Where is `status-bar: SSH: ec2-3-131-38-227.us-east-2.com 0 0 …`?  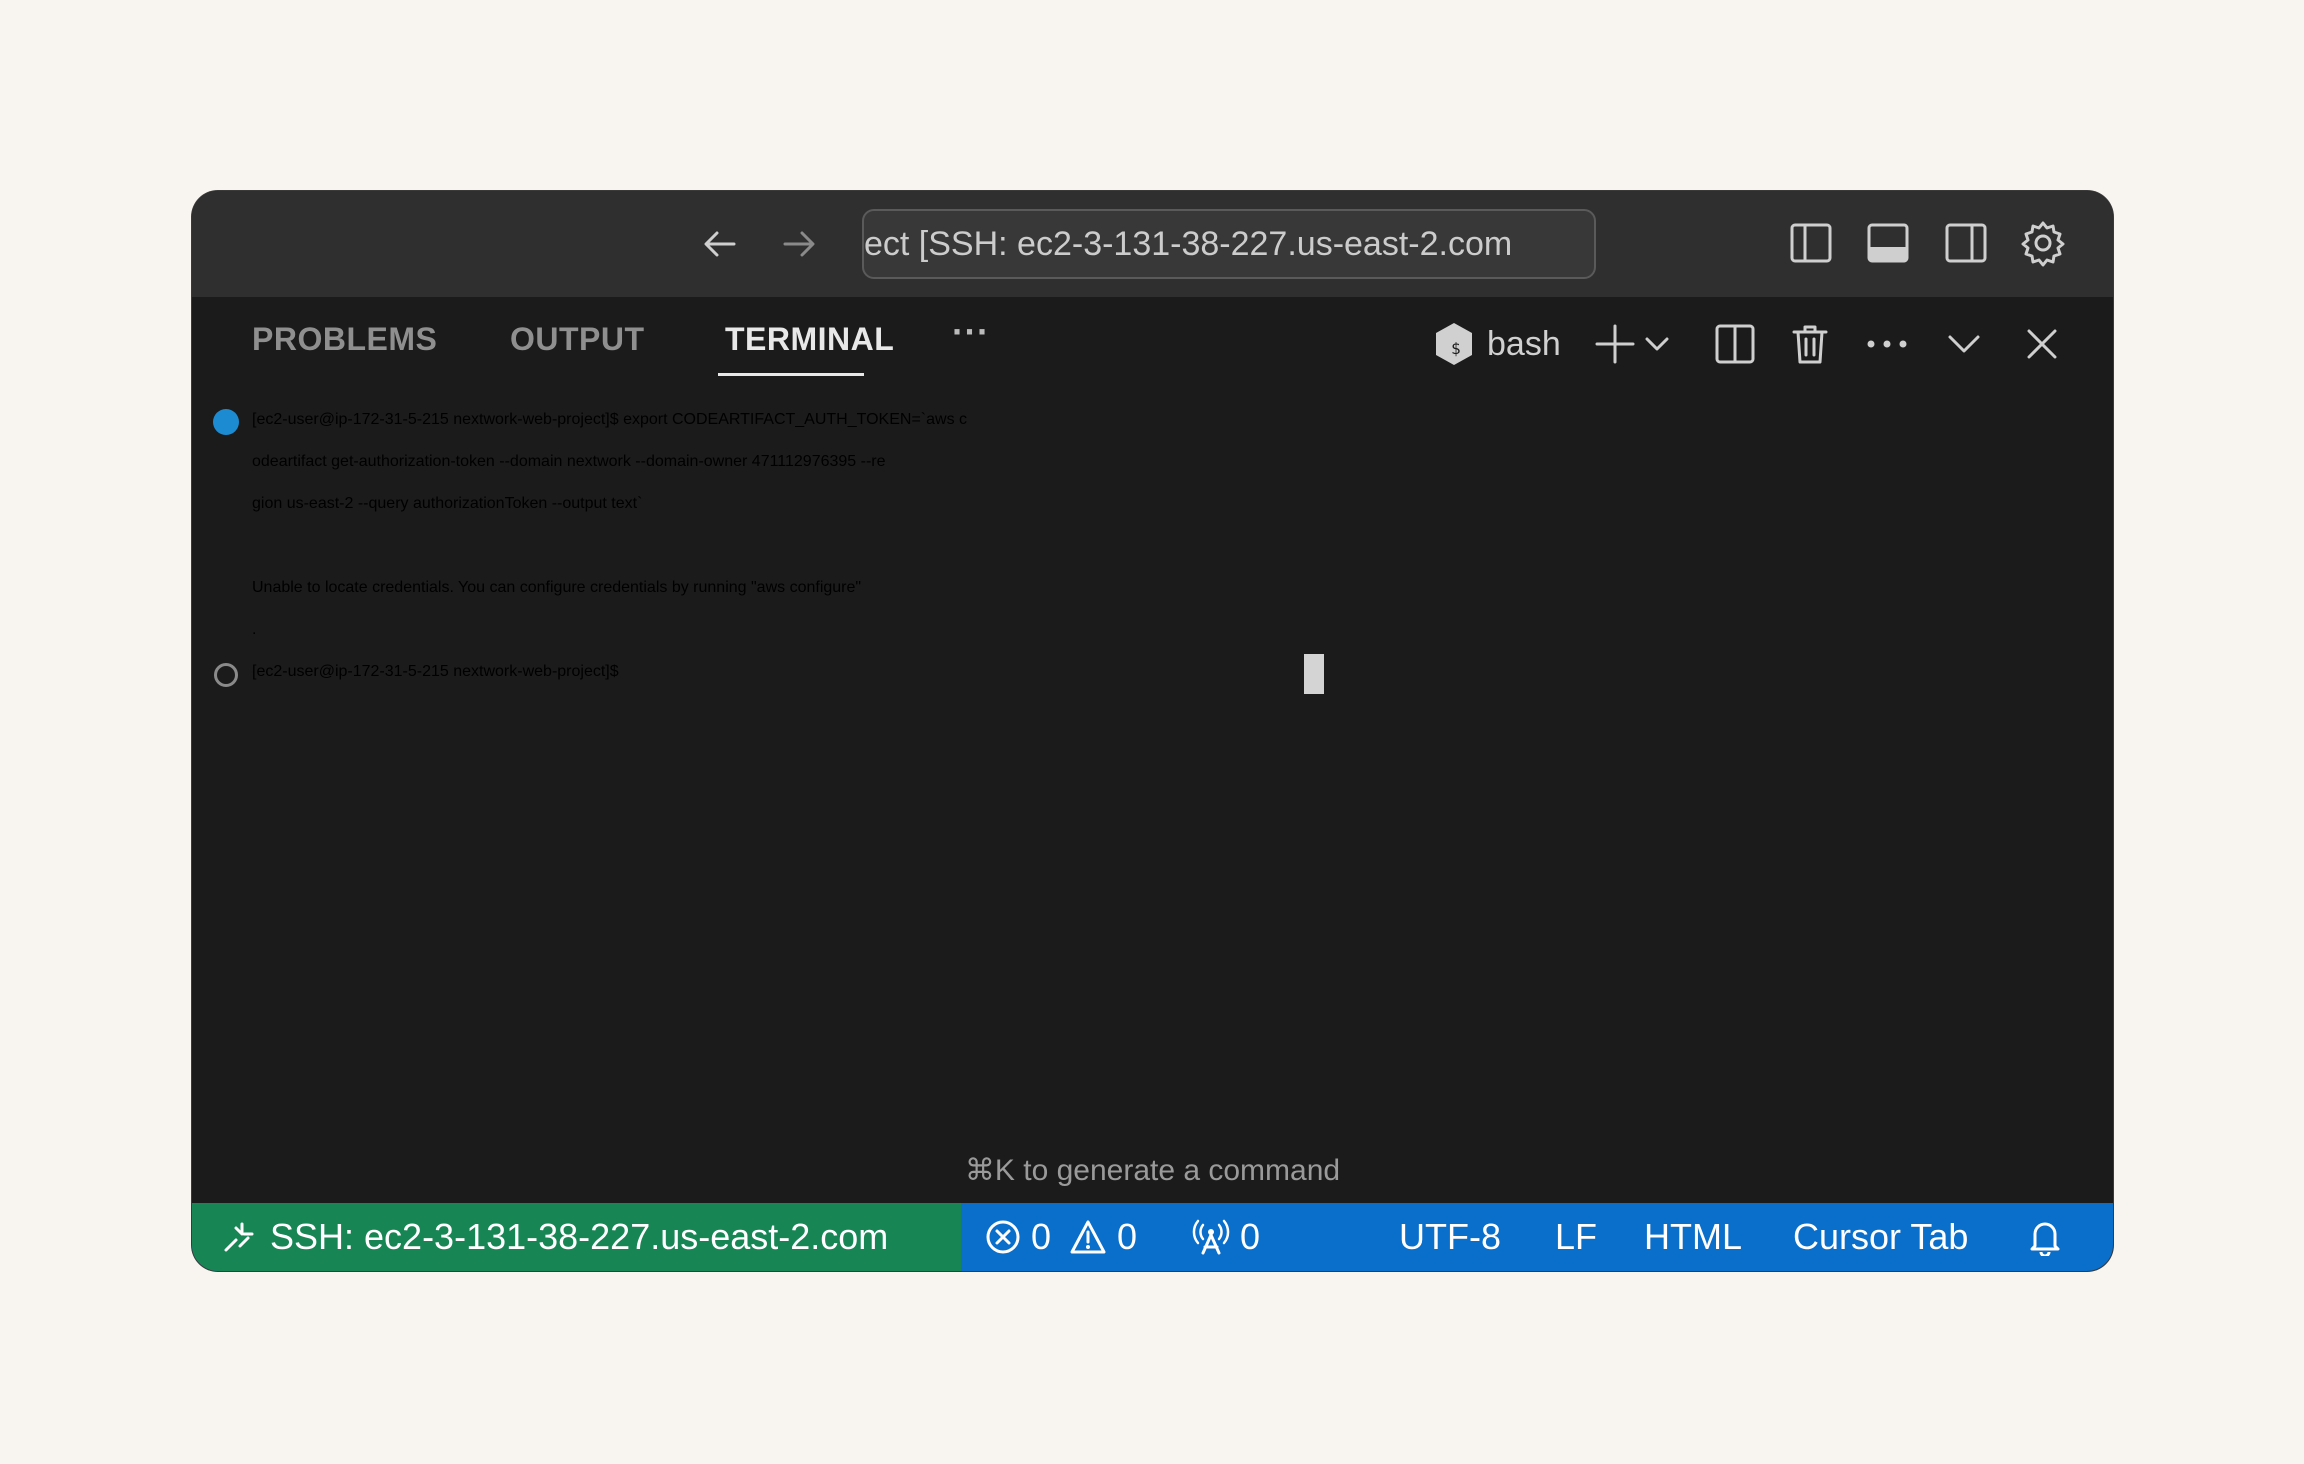 status-bar: SSH: ec2-3-131-38-227.us-east-2.com 0 0 … is located at coordinates (1152, 1237).